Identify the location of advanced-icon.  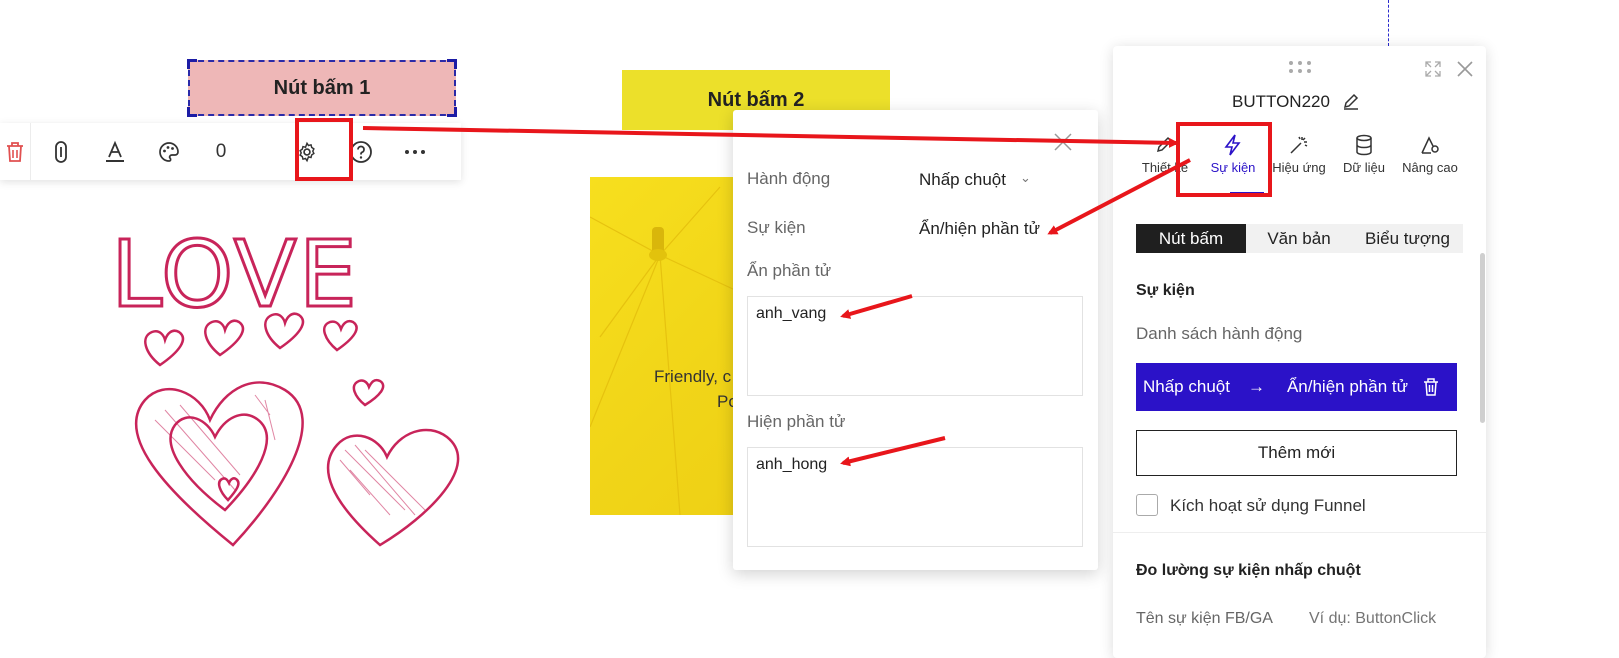
(1430, 147).